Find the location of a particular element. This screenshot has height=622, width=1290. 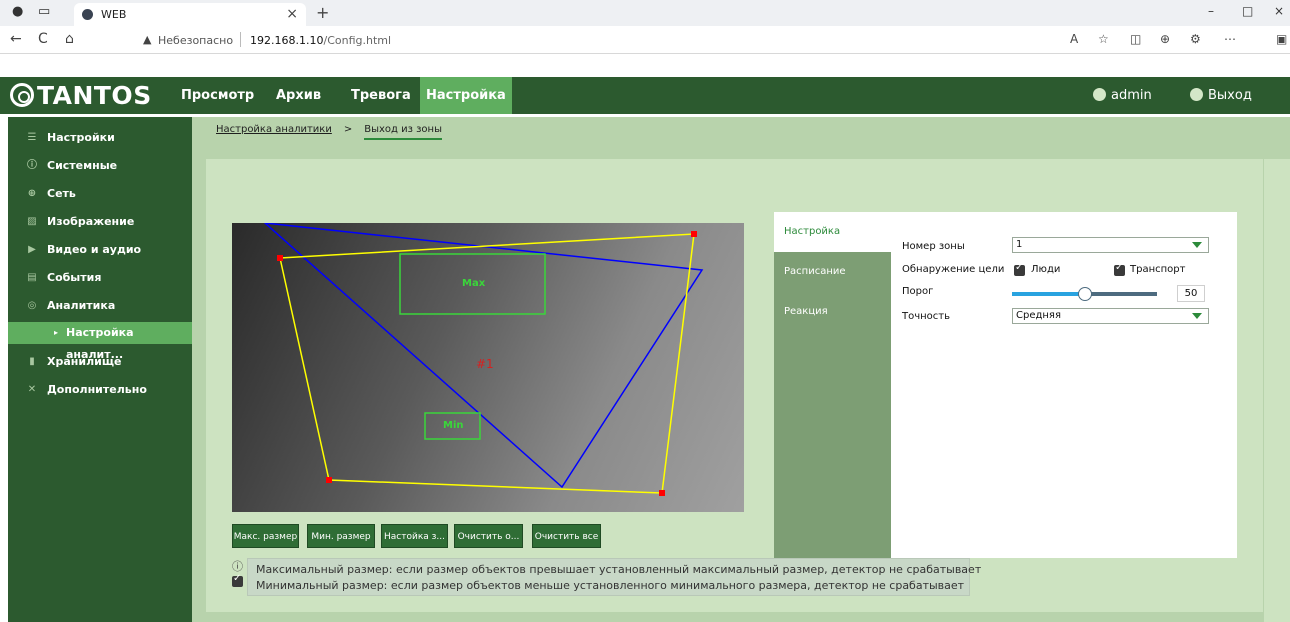

sidebar-item-label: Настройки is located at coordinates (81, 137).